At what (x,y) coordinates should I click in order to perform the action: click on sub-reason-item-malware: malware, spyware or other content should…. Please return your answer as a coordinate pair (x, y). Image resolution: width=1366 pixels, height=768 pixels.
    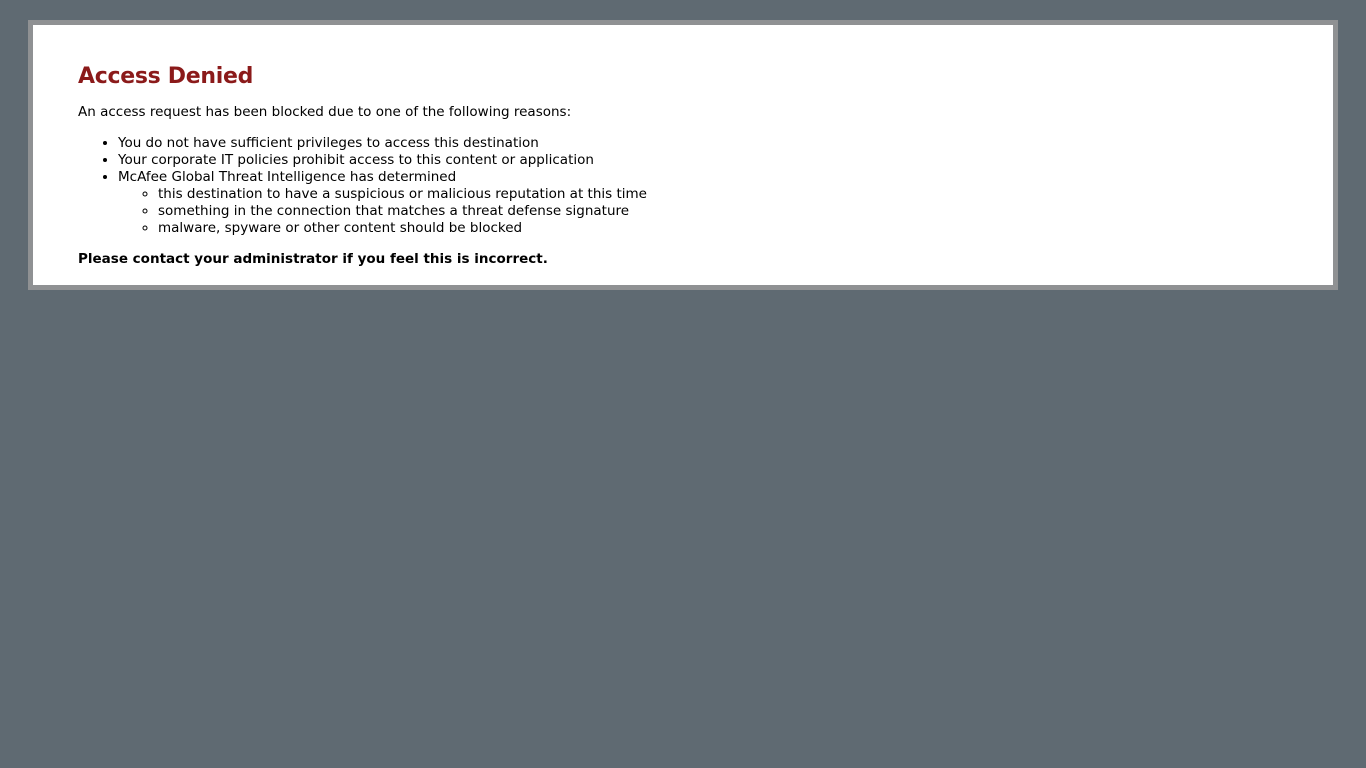
    Looking at the image, I should click on (735, 228).